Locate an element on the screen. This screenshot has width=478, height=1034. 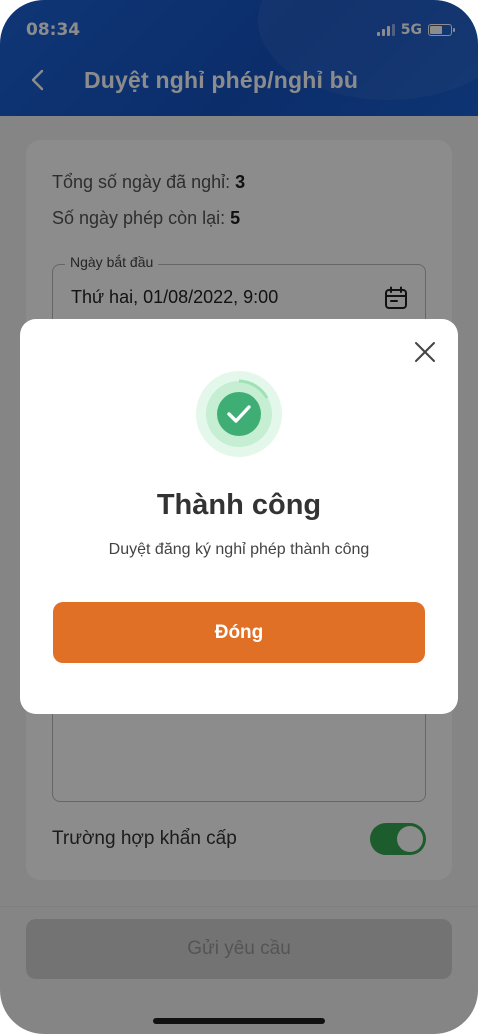
modal-message: Duyệt đăng ký nghỉ phép thành công is located at coordinates (239, 549).